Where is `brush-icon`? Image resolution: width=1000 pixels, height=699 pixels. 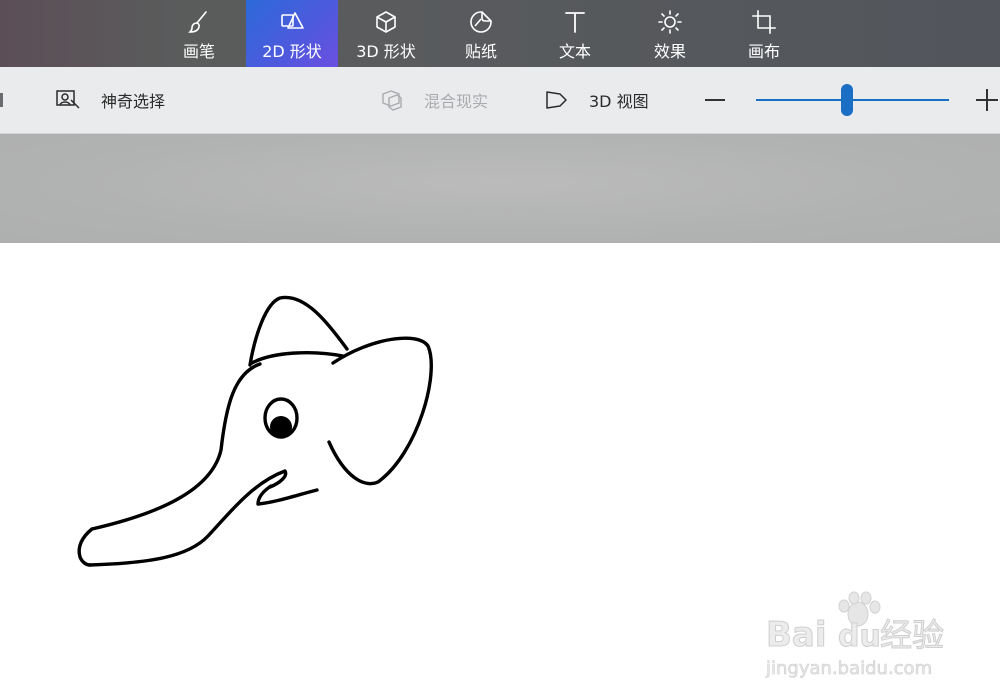
brush-icon is located at coordinates (199, 22).